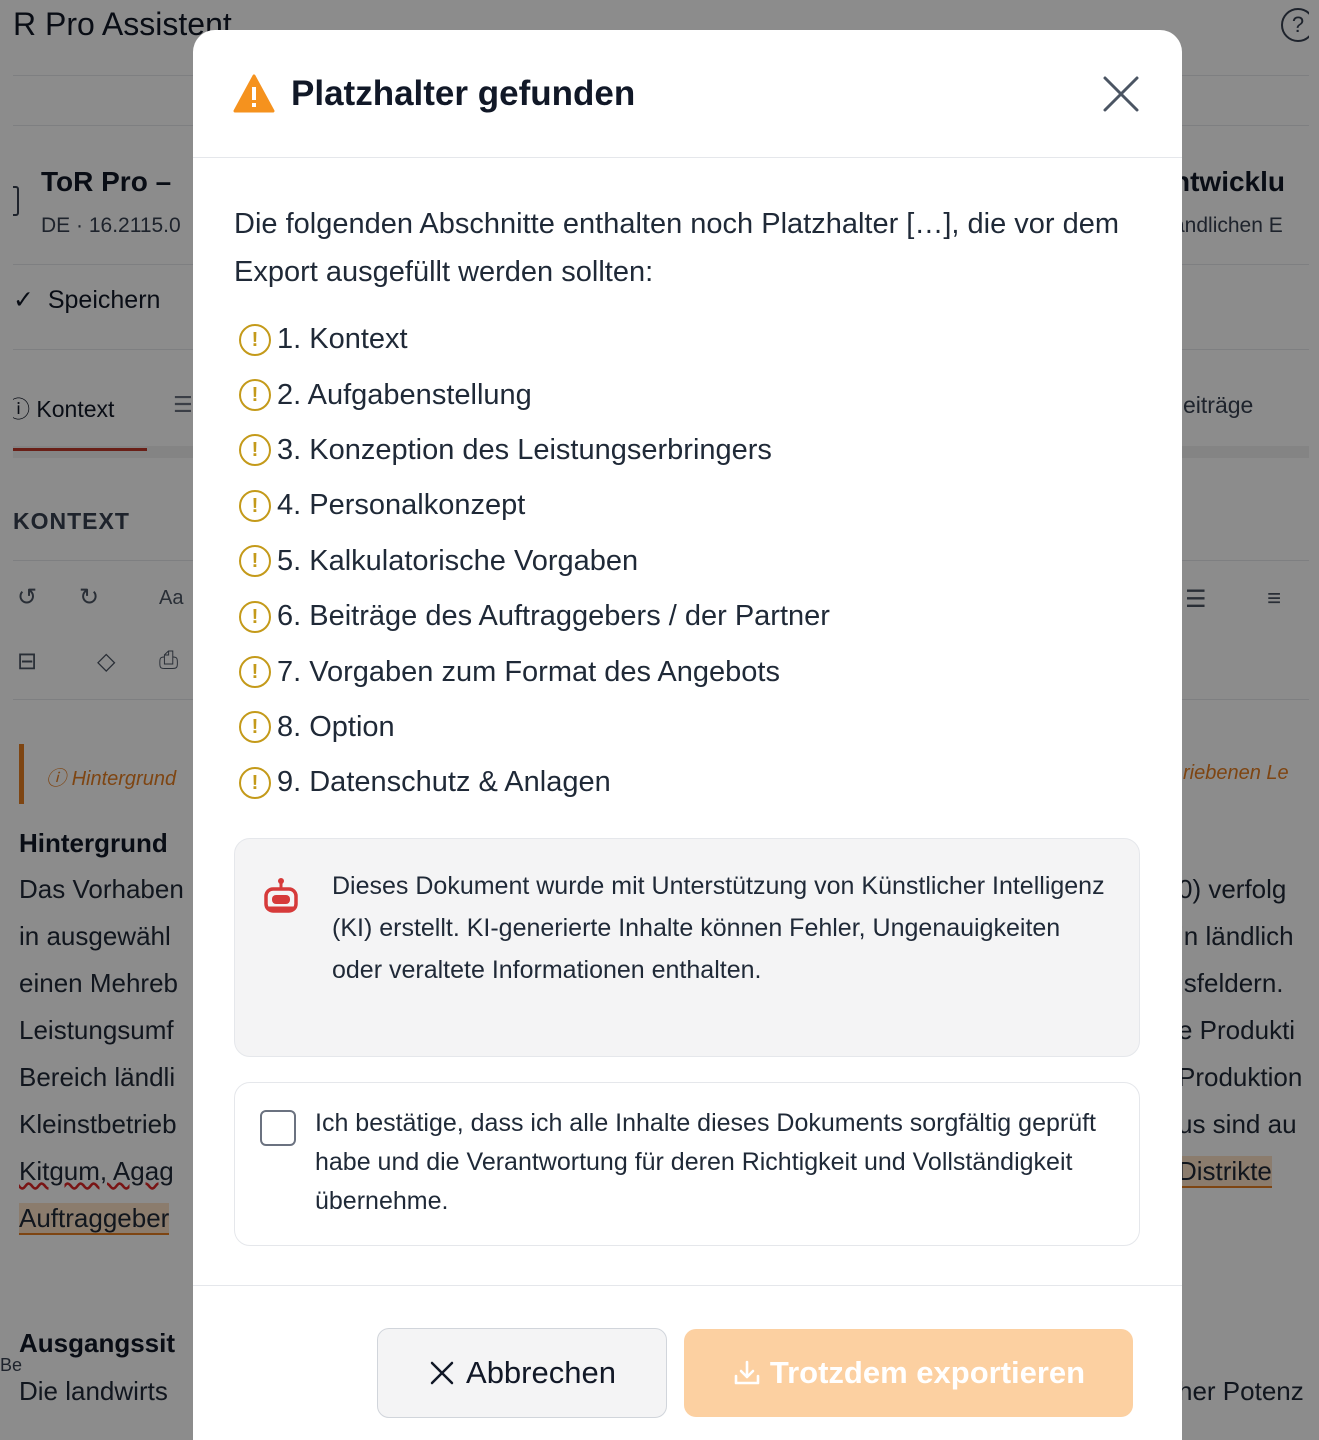 This screenshot has height=1440, width=1319. I want to click on dialog-title: Platzhalter gefunden, so click(463, 93).